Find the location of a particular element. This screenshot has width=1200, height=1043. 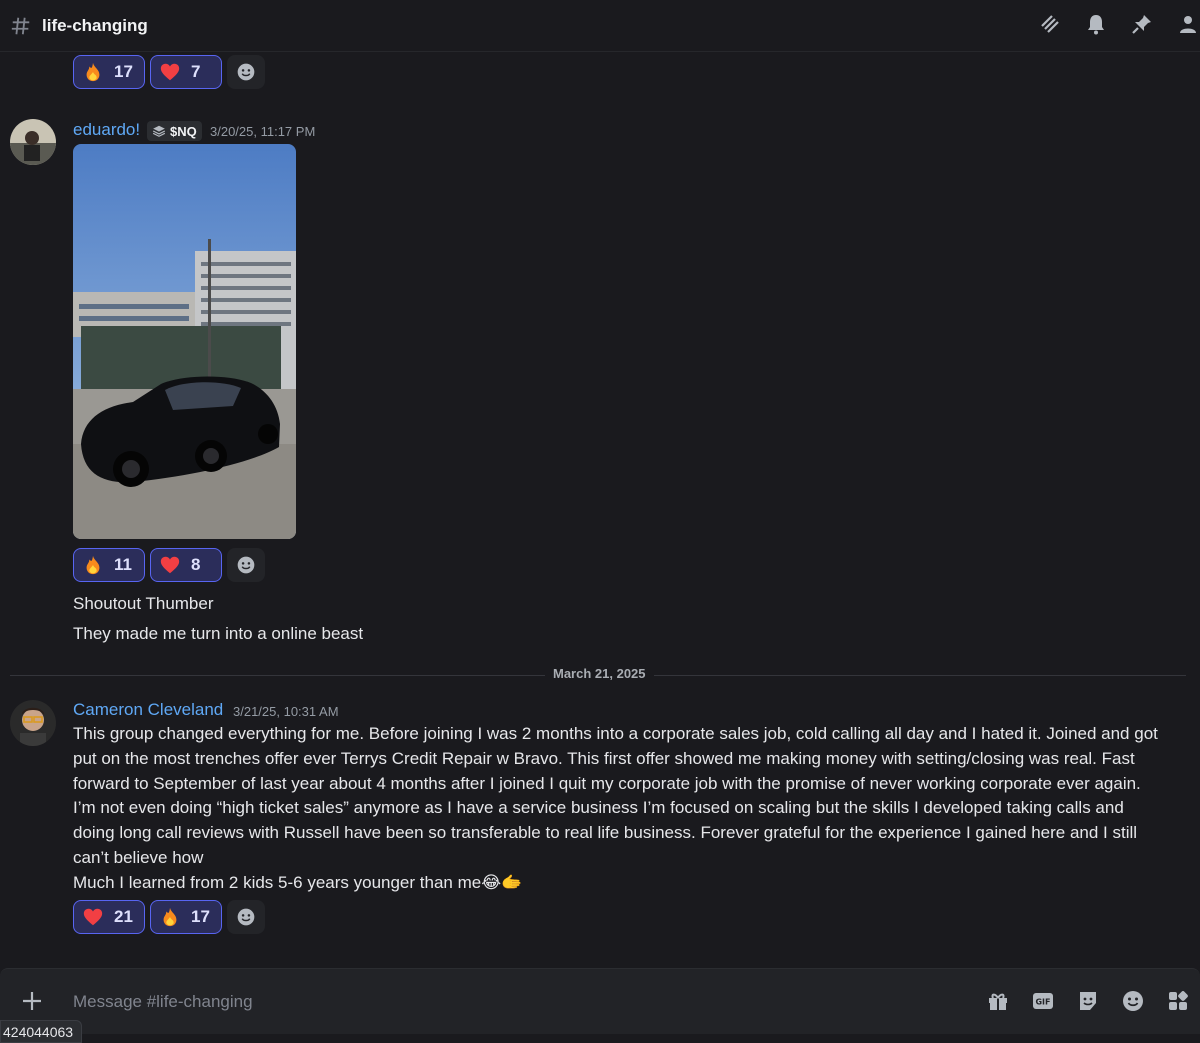

reaction-count: 11 is located at coordinates (123, 564).